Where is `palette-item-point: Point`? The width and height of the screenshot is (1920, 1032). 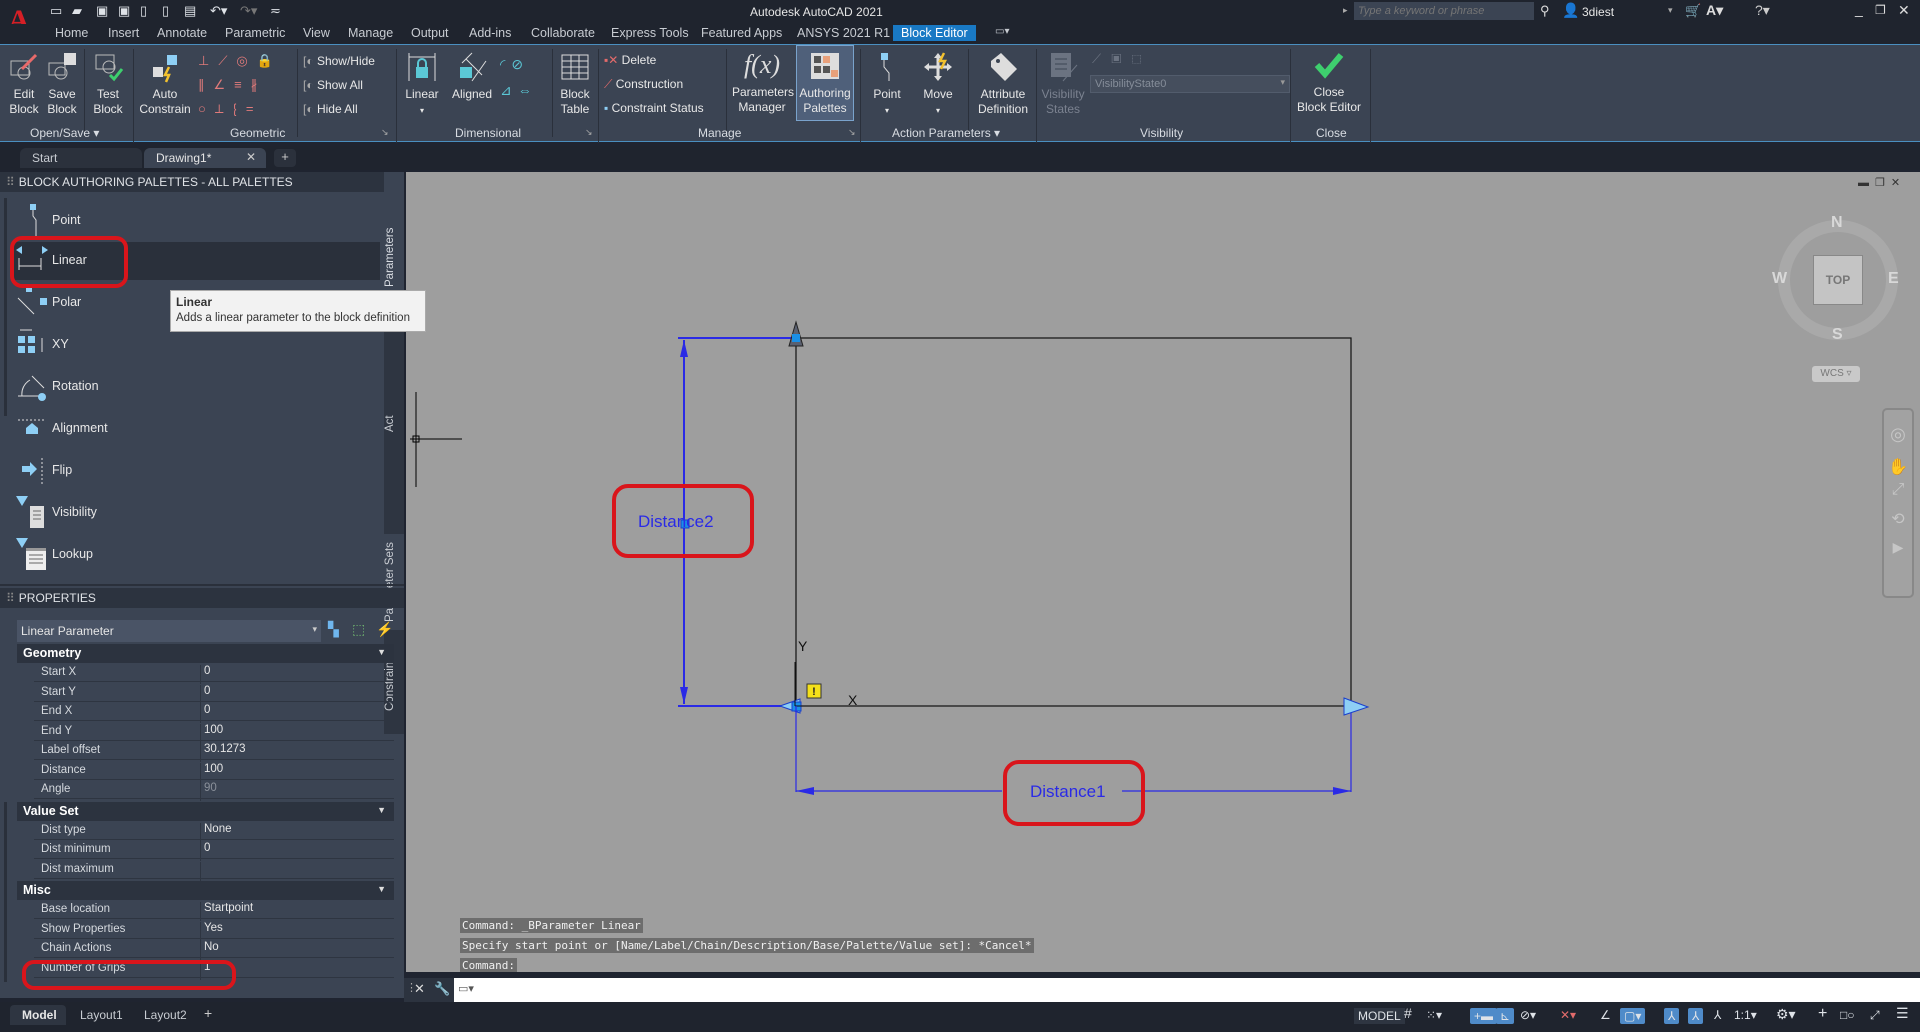 palette-item-point: Point is located at coordinates (196, 220).